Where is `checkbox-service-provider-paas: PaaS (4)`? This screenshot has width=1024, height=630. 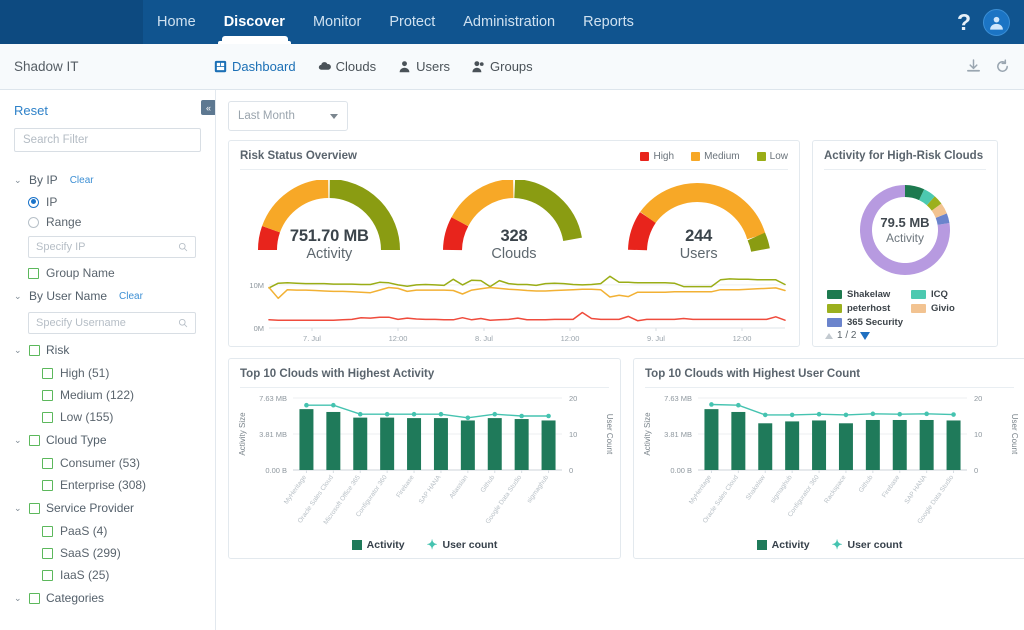
checkbox-service-provider-paas: PaaS (4) is located at coordinates (107, 531).